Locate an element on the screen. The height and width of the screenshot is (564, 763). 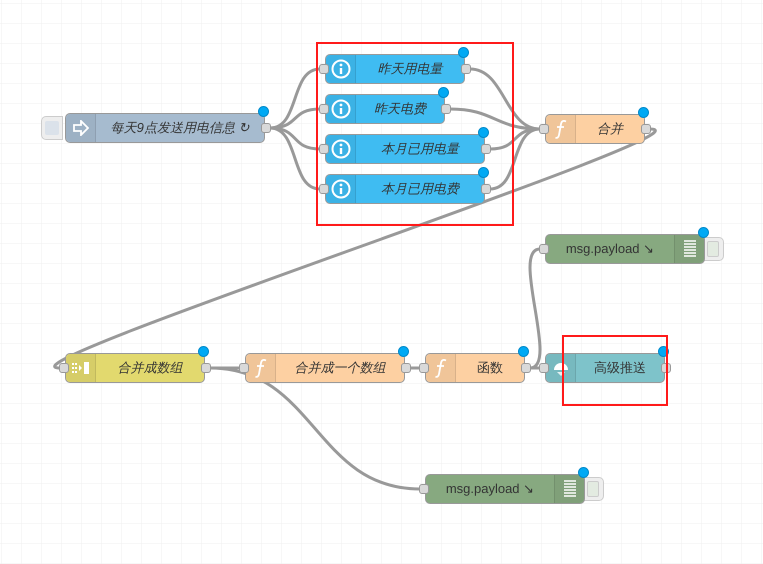
node-label: msg.payload ↘ is located at coordinates (490, 489).